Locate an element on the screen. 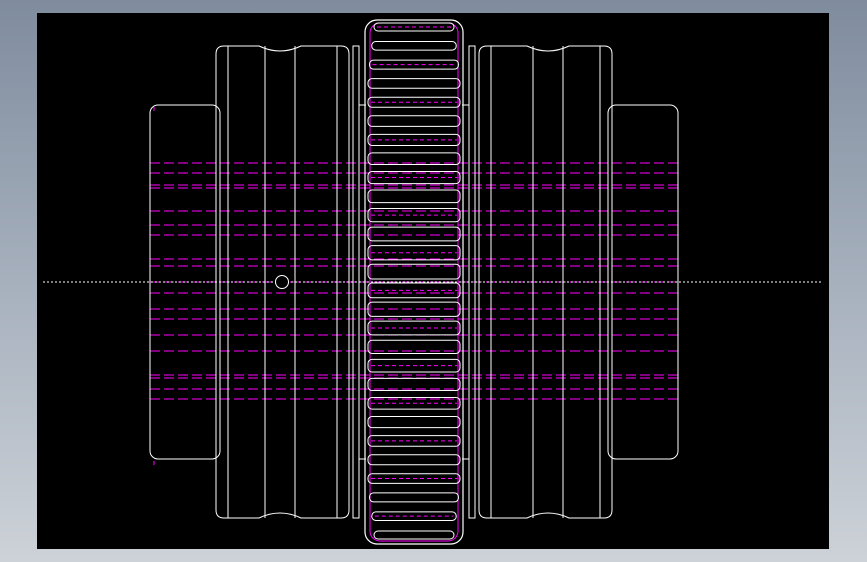 The height and width of the screenshot is (562, 867). center-line-layer is located at coordinates (433, 282).